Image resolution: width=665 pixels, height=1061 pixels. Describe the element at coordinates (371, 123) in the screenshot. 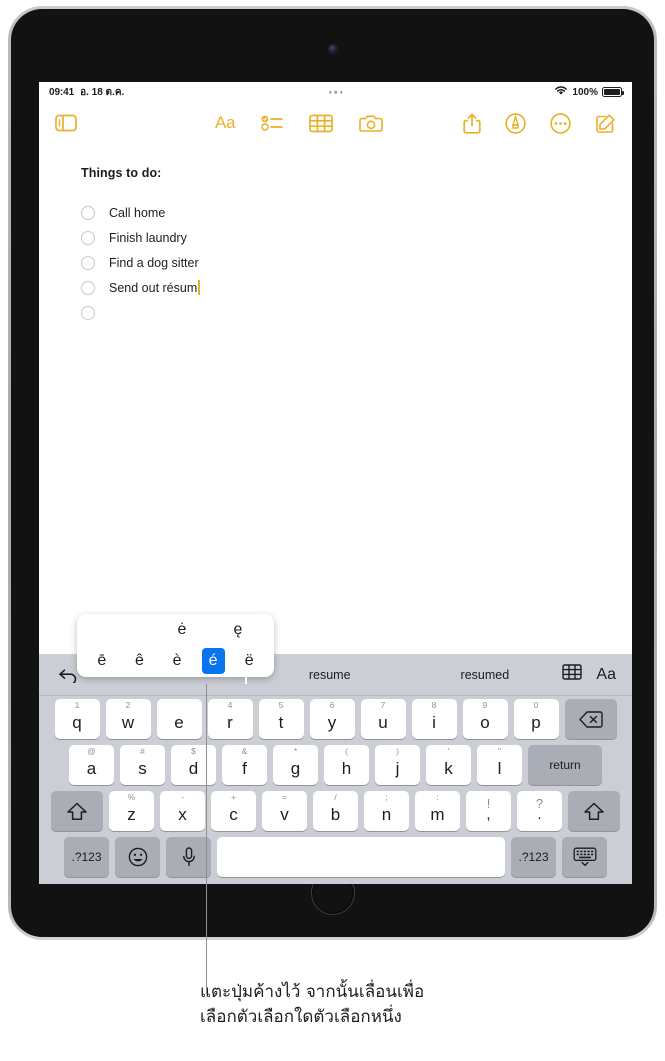

I see `camera-icon` at that location.